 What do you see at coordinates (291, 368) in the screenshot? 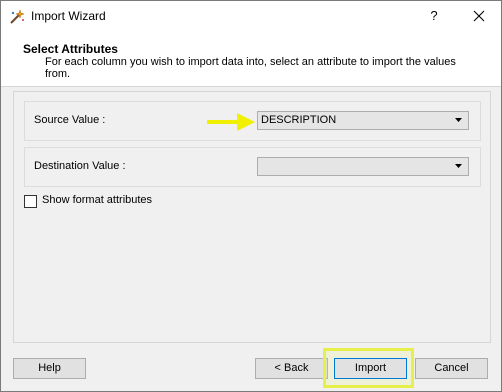
I see `back-button: < Back` at bounding box center [291, 368].